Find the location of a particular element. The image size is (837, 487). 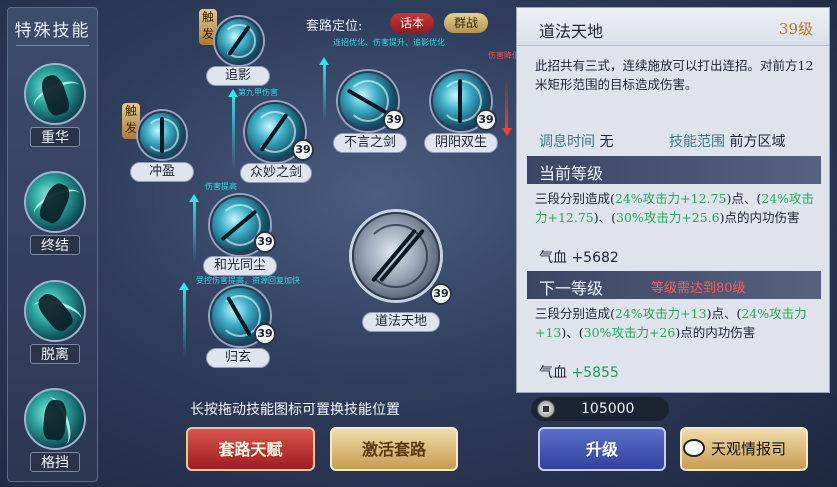

gedang-skill-icon is located at coordinates (55, 419).